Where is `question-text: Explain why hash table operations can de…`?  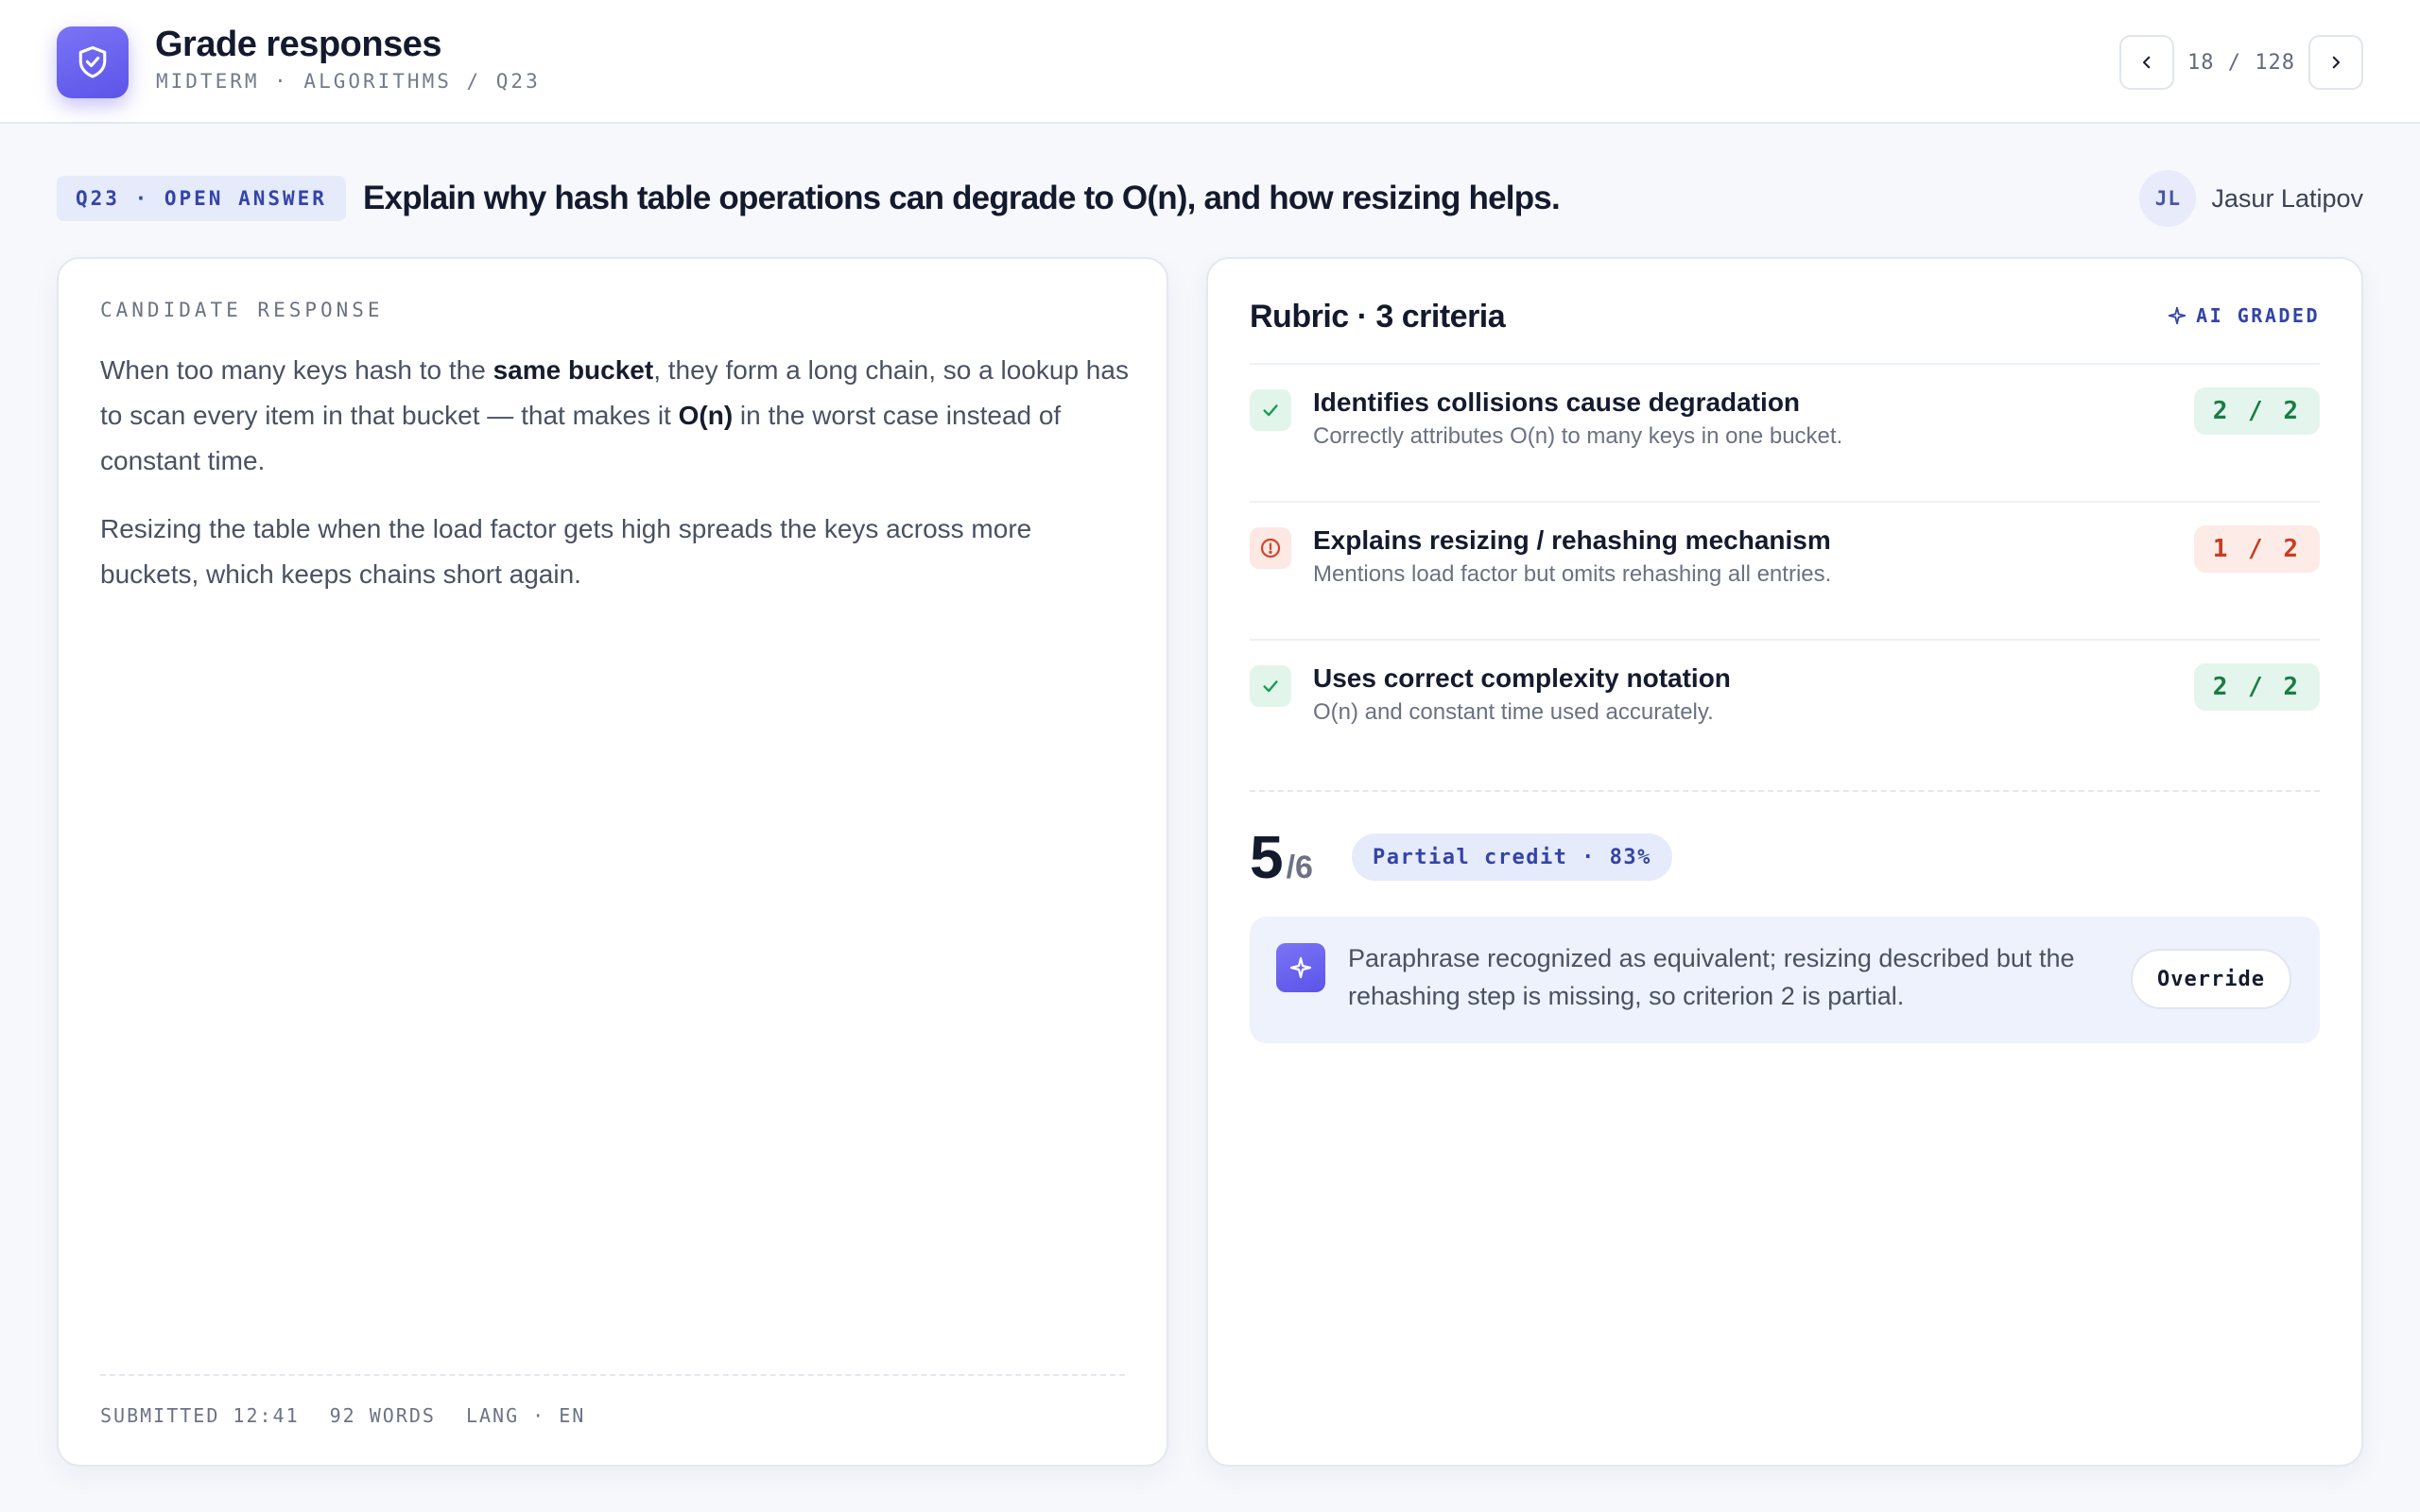 question-text: Explain why hash table operations can de… is located at coordinates (962, 198).